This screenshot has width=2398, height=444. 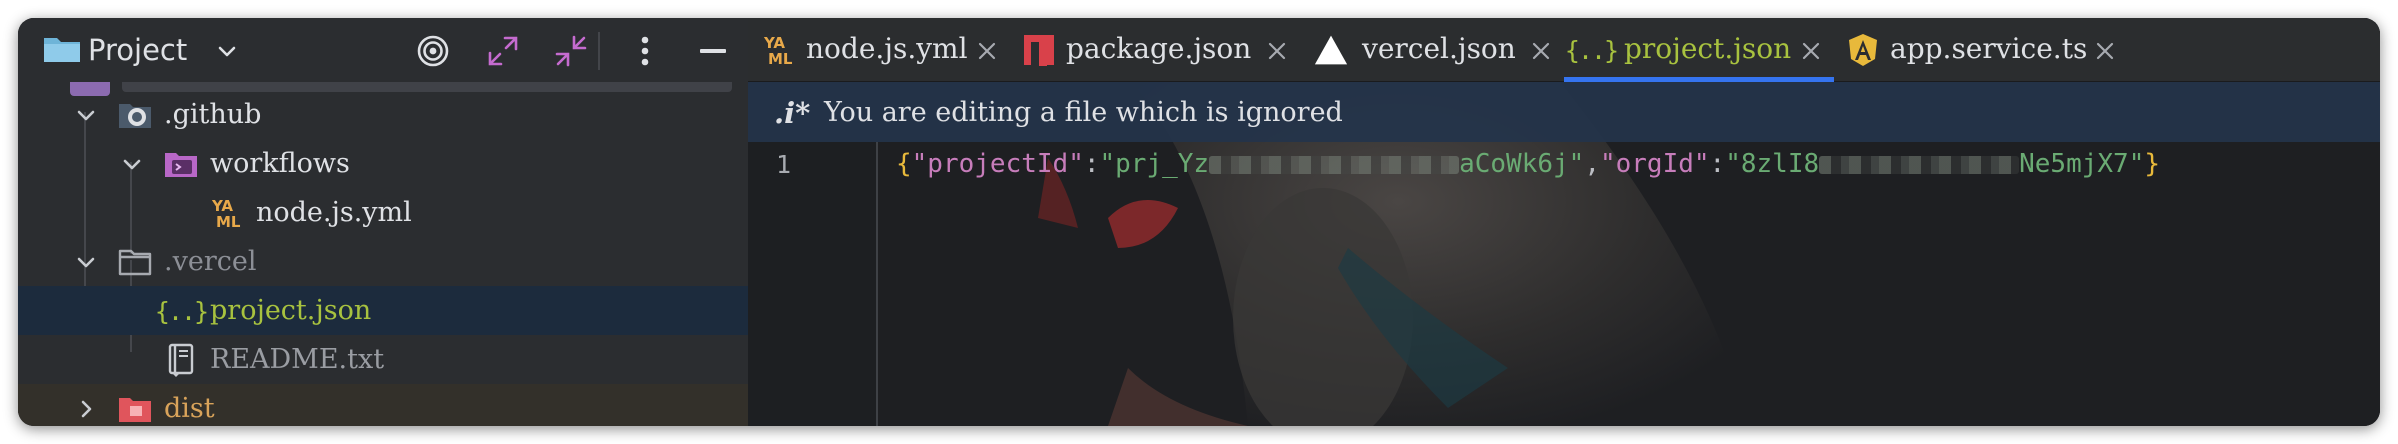 I want to click on tree-item-dist: dist, so click(x=383, y=405).